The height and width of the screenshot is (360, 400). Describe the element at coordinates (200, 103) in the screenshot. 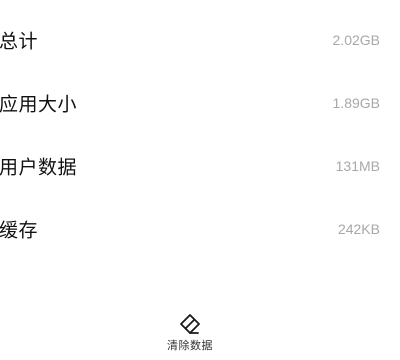

I see `storage-row-app-size: 应用大小 1.89GB` at that location.